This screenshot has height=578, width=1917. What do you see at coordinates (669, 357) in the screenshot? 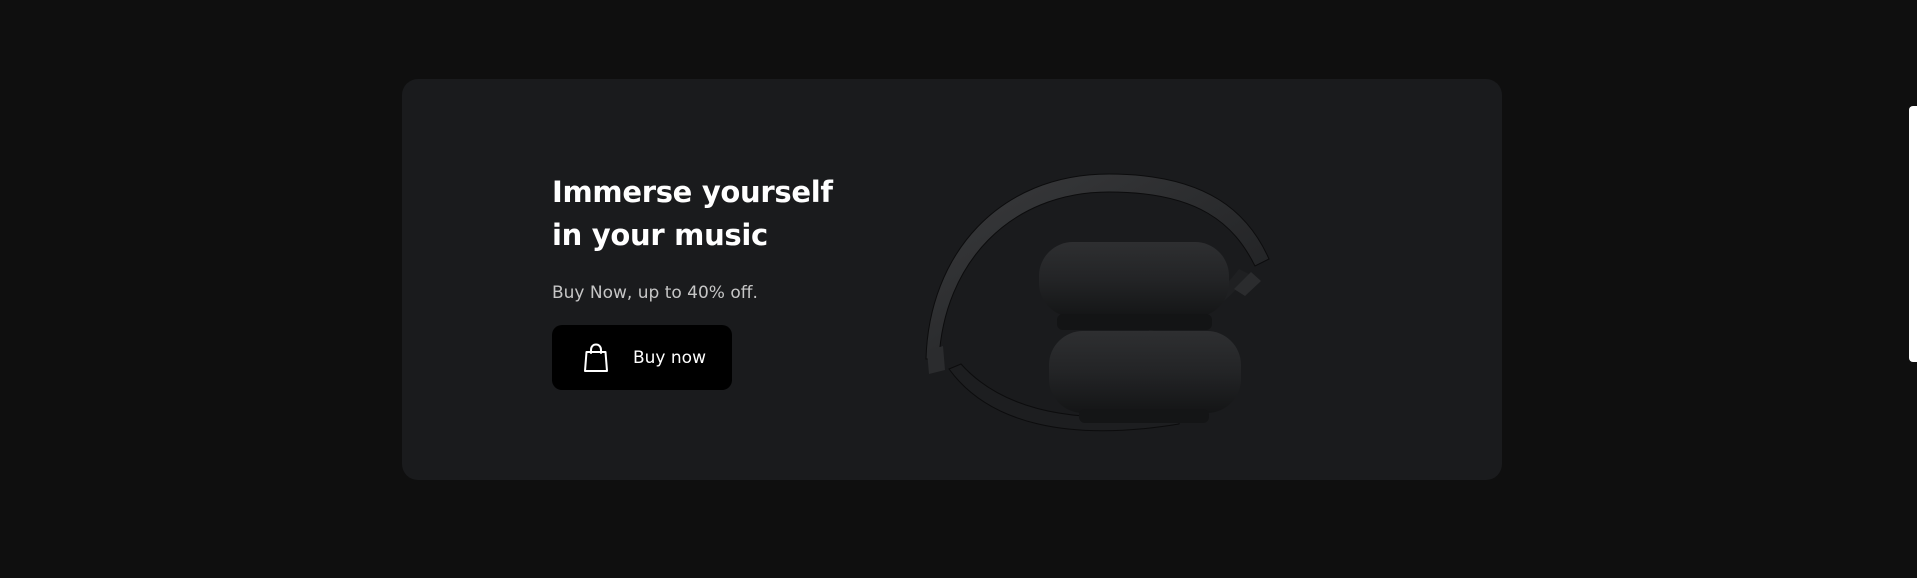
I see `buy-now-label: Buy now` at bounding box center [669, 357].